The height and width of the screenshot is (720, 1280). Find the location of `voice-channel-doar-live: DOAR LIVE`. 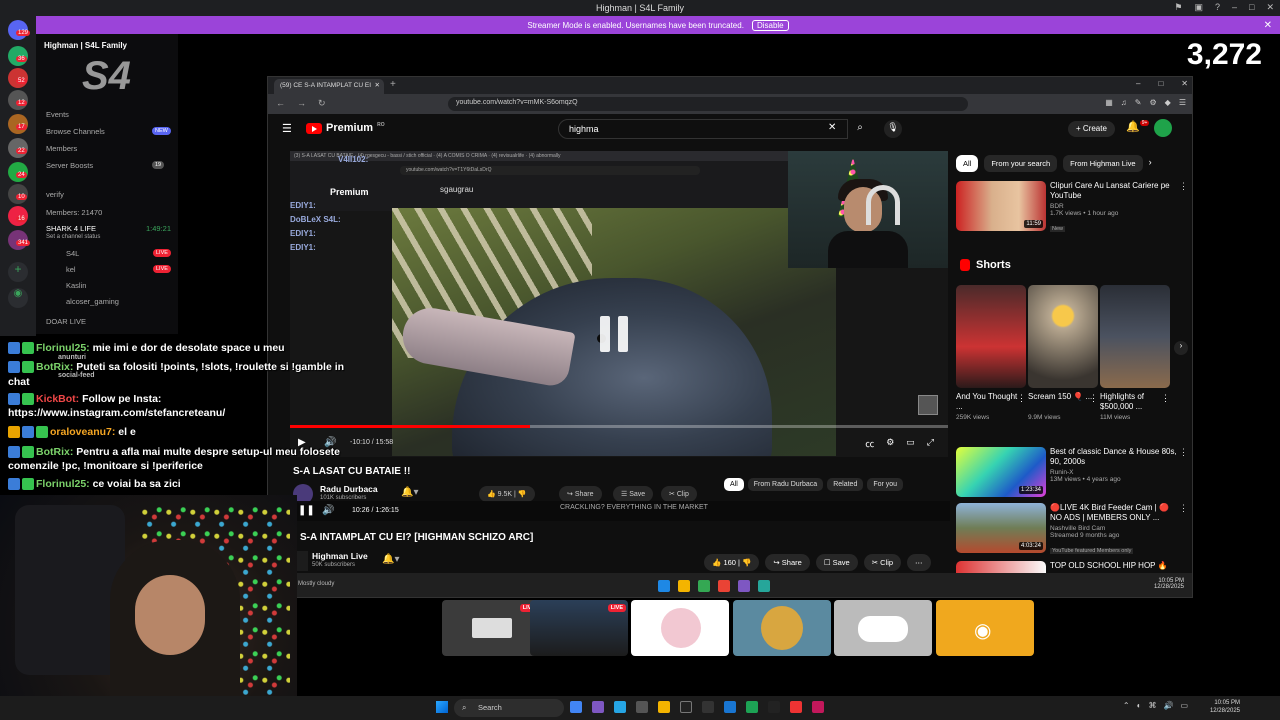

voice-channel-doar-live: DOAR LIVE is located at coordinates (66, 321).